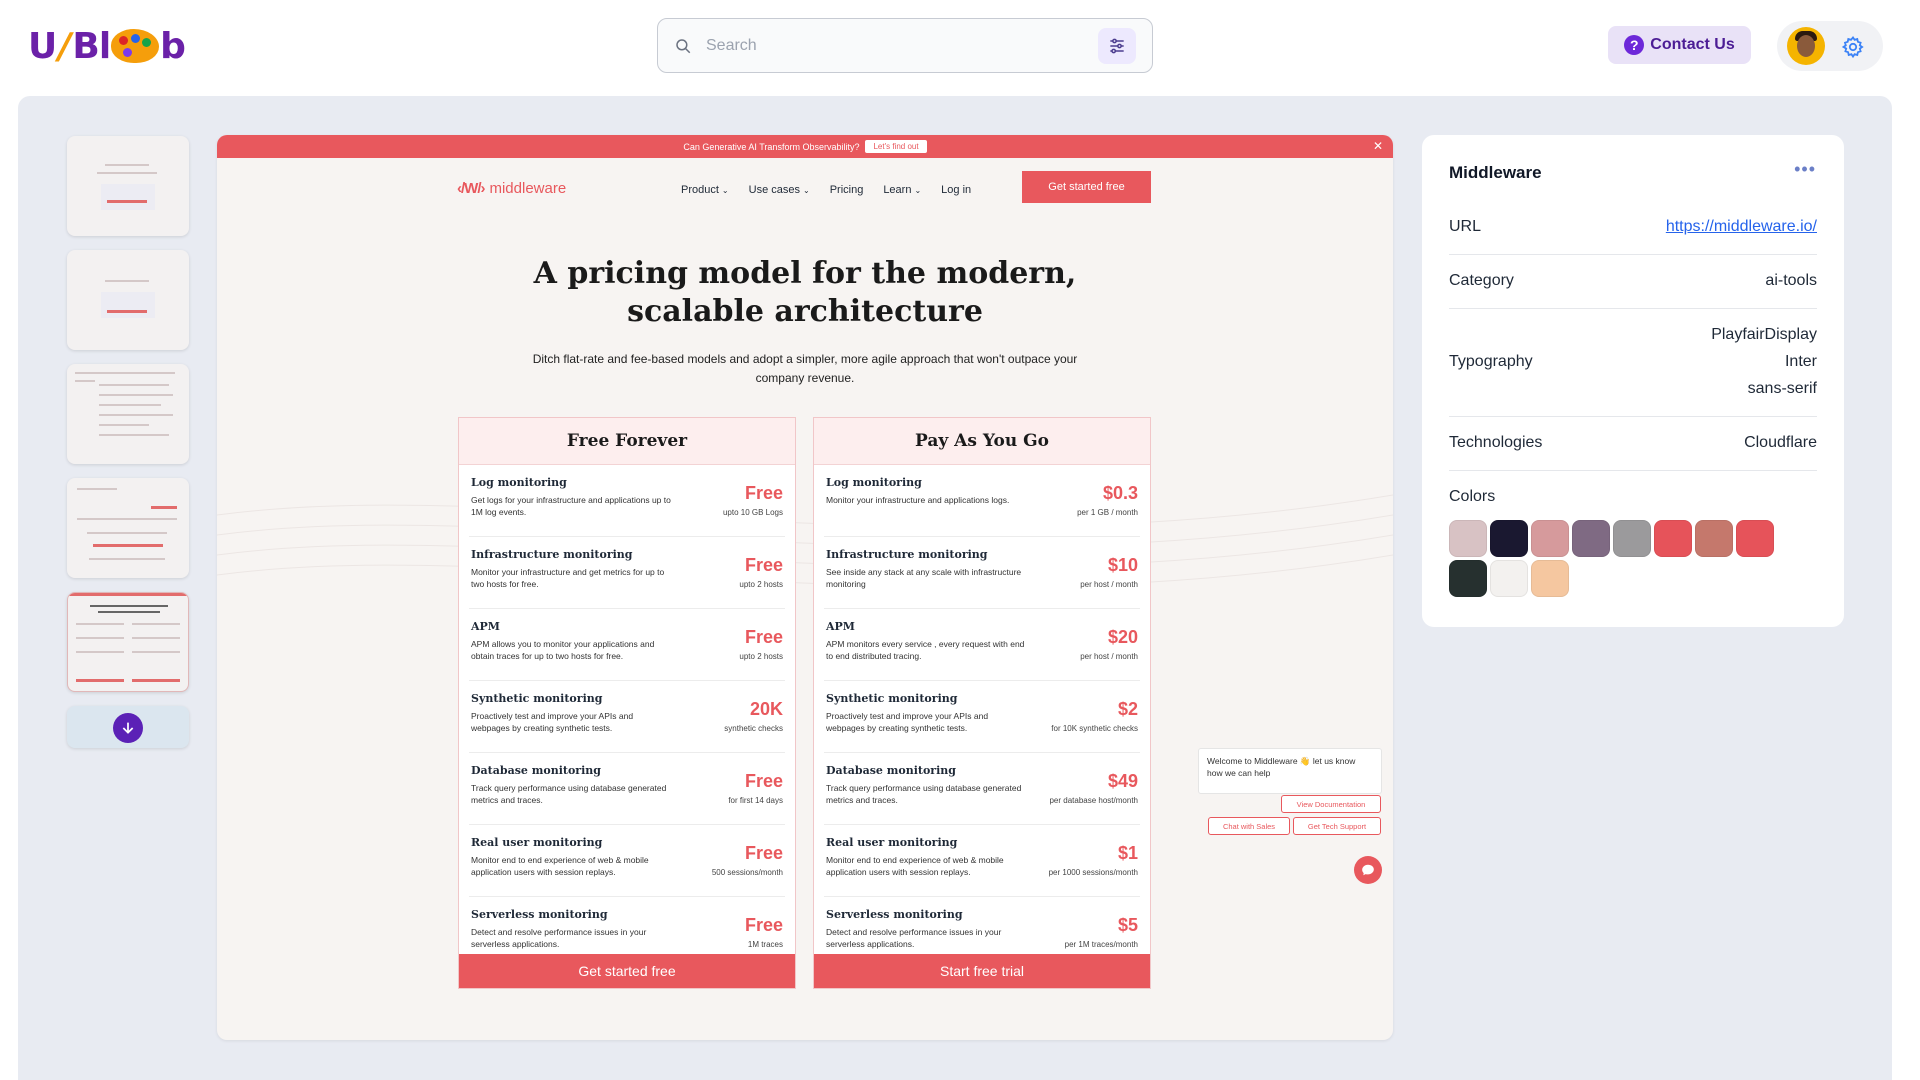 The image size is (1920, 1080). Describe the element at coordinates (982, 971) in the screenshot. I see `start-free-trial-button: Start free trial` at that location.